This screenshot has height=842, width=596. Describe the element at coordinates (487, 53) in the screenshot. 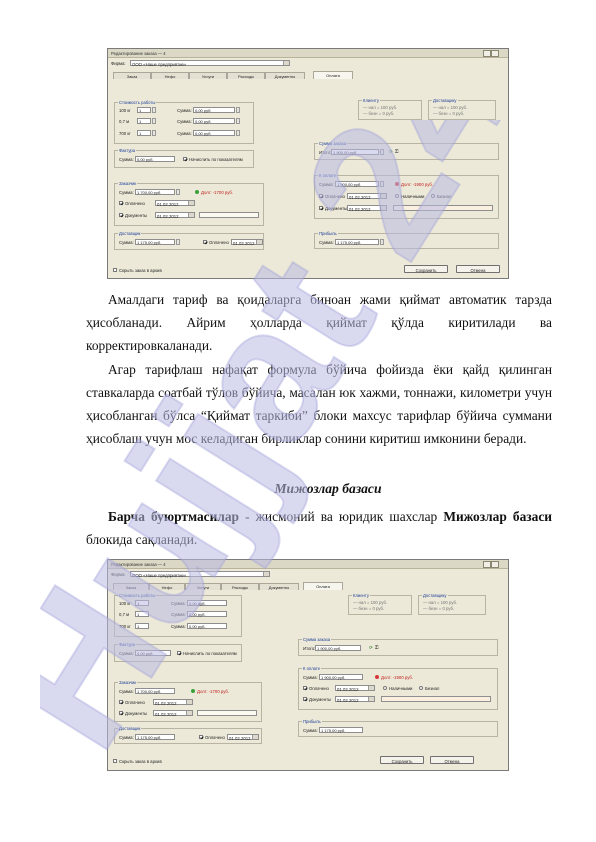

I see `minimize-button` at that location.